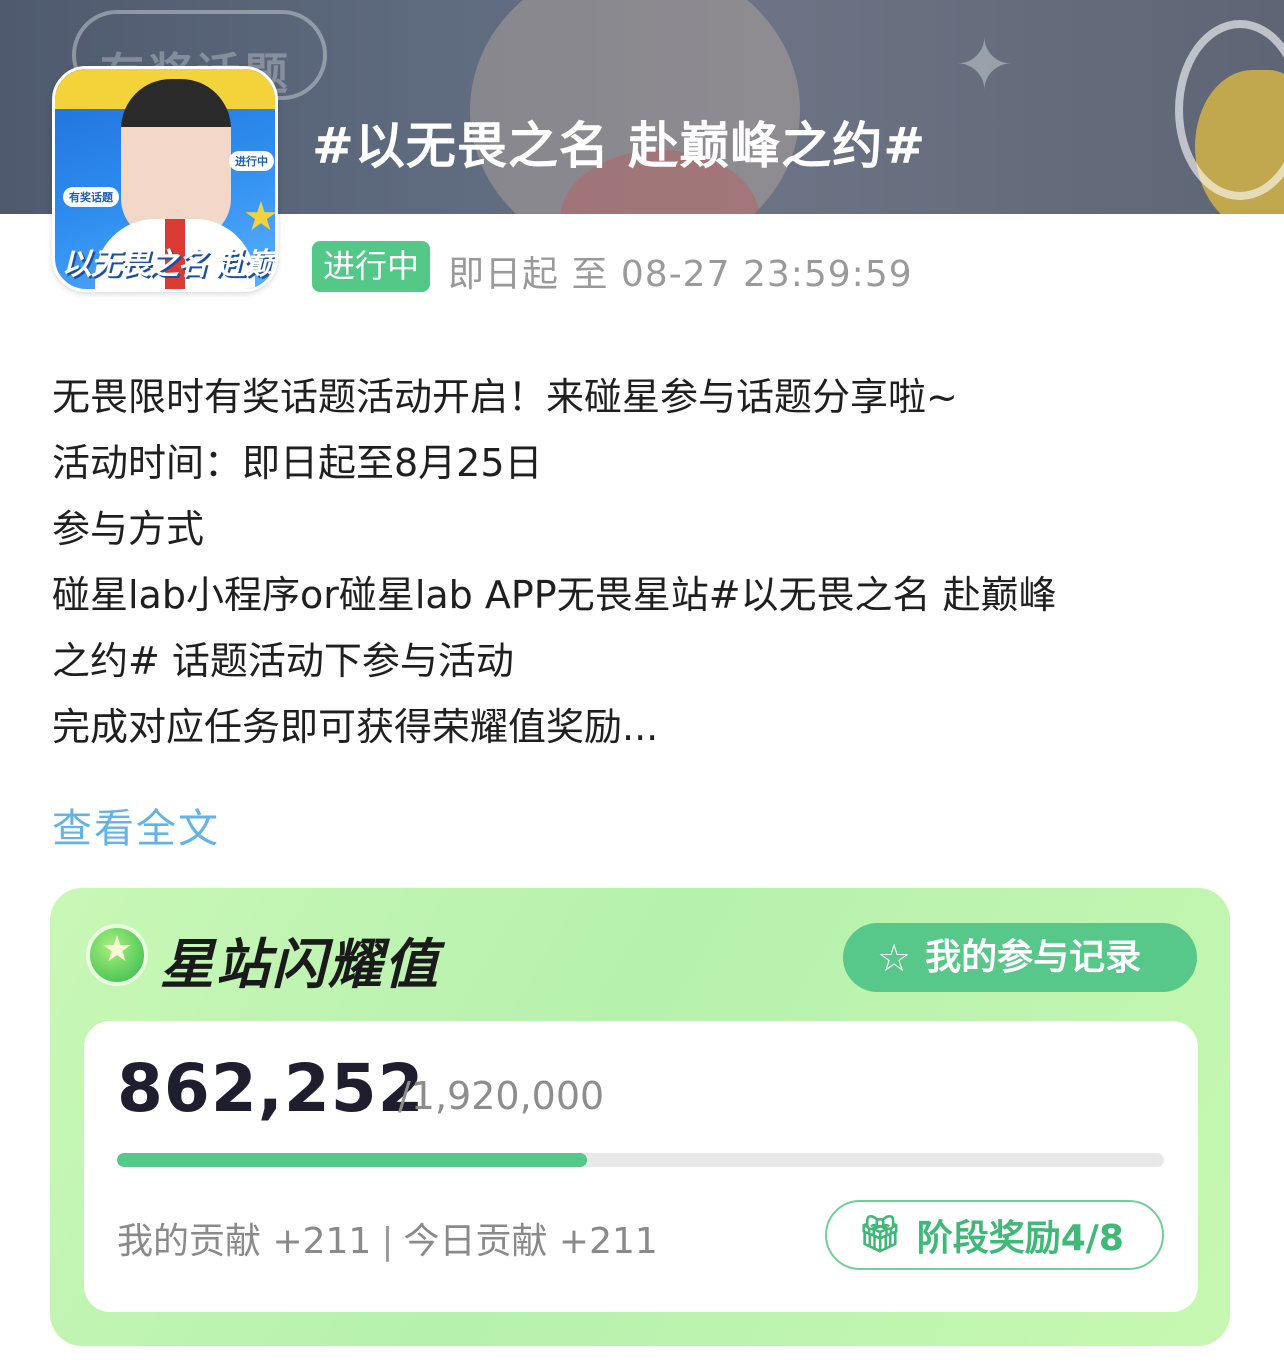 The width and height of the screenshot is (1284, 1367). I want to click on stage-reward-button: 🎁︎ 阶段奖励4/8, so click(994, 1235).